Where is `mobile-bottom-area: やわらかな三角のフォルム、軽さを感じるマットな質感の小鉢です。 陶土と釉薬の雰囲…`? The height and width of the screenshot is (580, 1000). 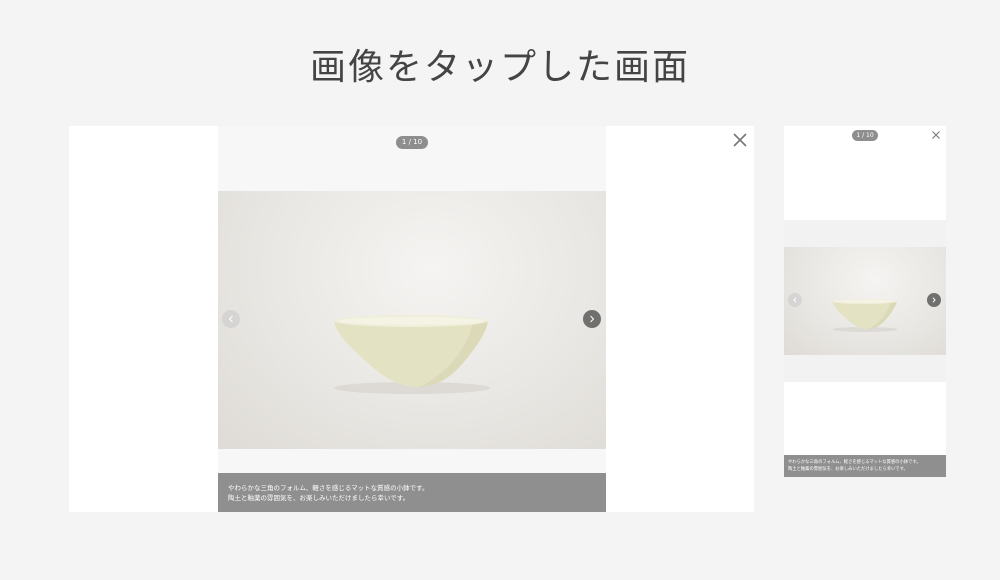
mobile-bottom-area: やわらかな三角のフォルム、軽さを感じるマットな質感の小鉢です。 陶土と釉薬の雰囲… is located at coordinates (865, 429).